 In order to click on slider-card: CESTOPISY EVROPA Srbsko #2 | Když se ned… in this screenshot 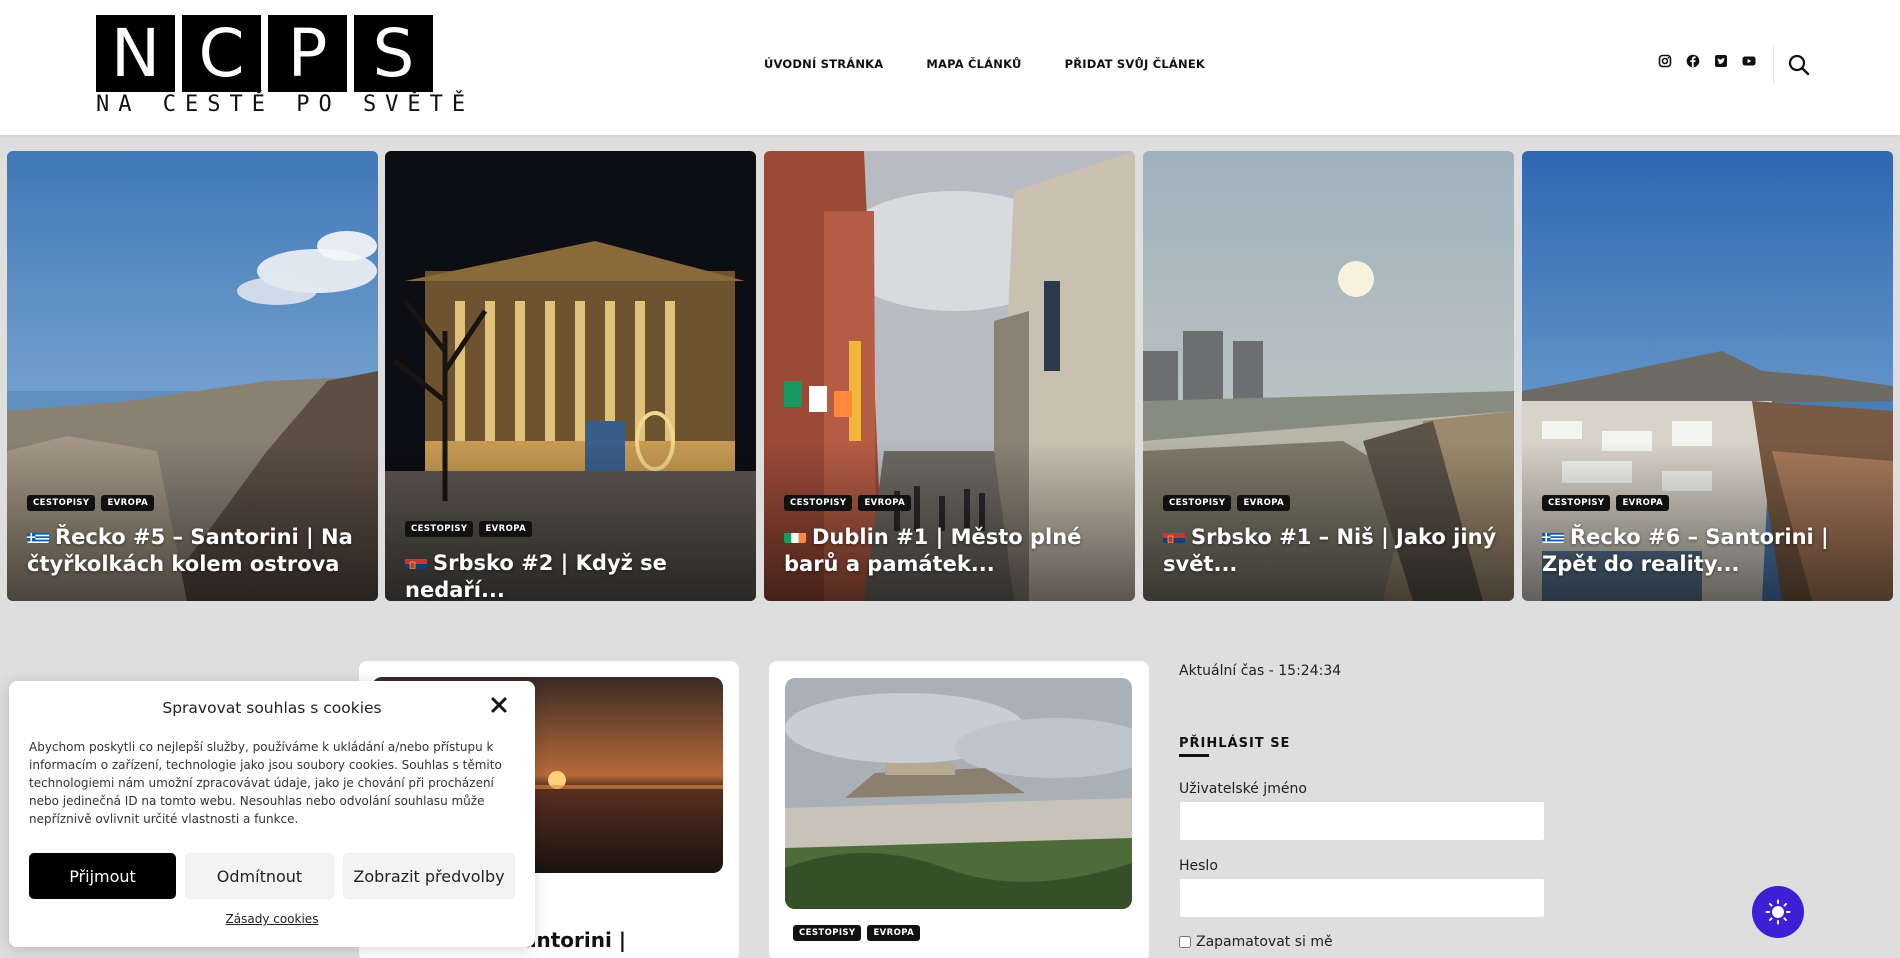, I will do `click(570, 376)`.